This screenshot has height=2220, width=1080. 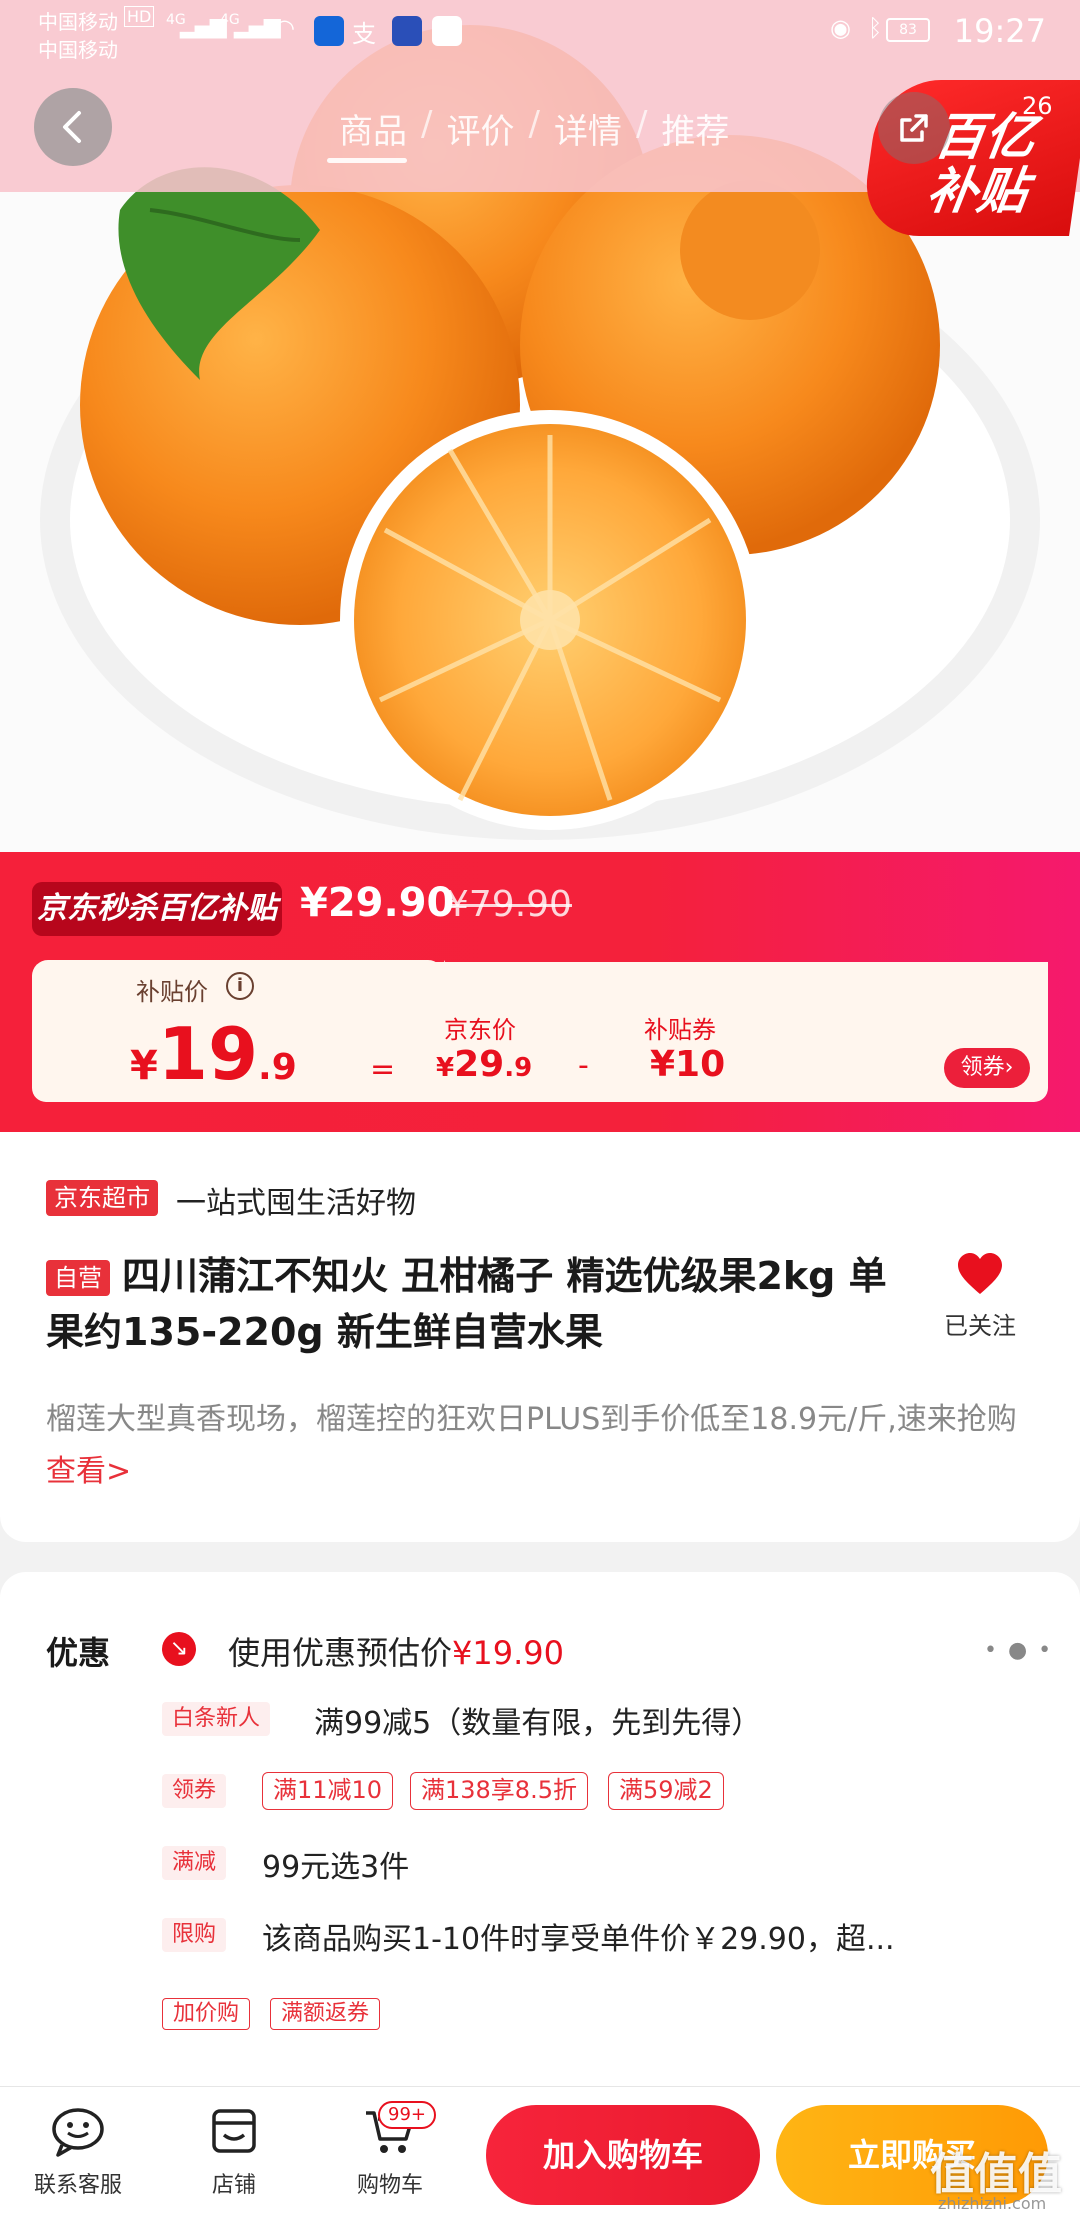 What do you see at coordinates (484, 1064) in the screenshot?
I see `jd-price-value: ¥29.9` at bounding box center [484, 1064].